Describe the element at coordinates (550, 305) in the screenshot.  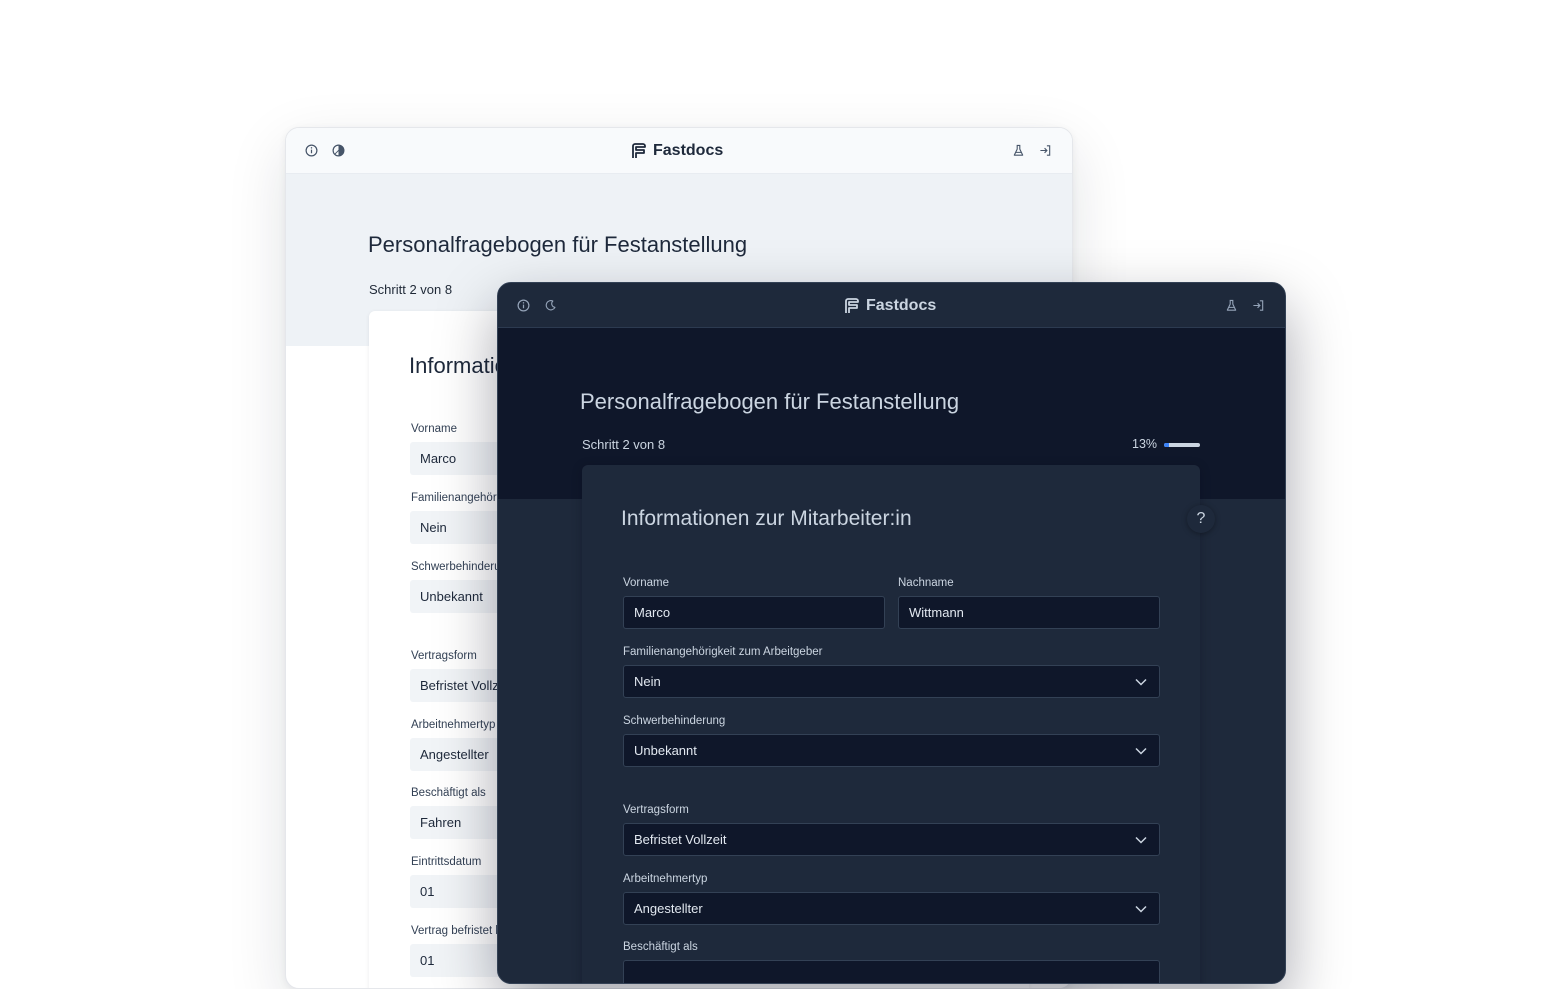
I see `moon-icon` at that location.